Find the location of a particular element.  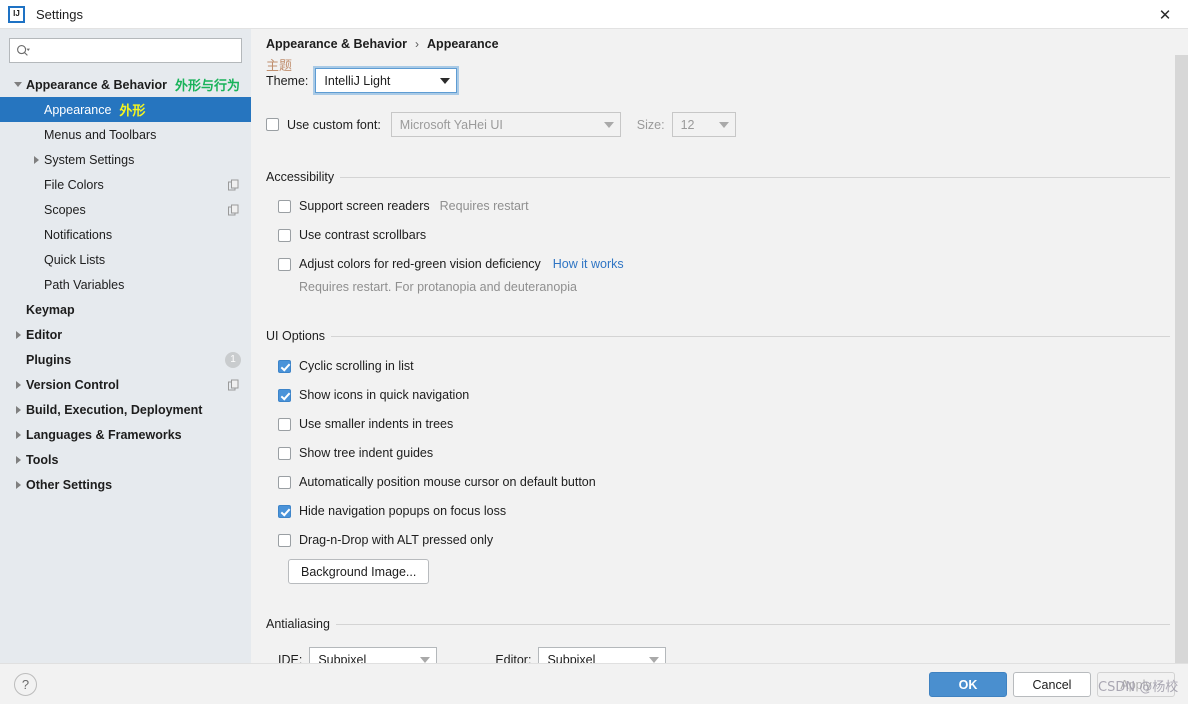

cyclic-scrolling-checkbox is located at coordinates (284, 366).